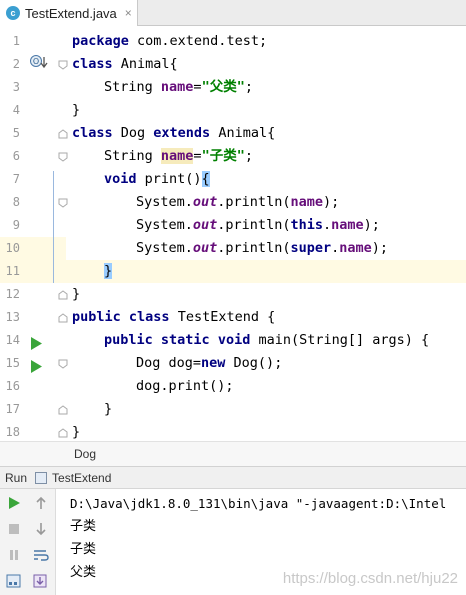 Image resolution: width=466 pixels, height=595 pixels. I want to click on keyword: new, so click(213, 363).